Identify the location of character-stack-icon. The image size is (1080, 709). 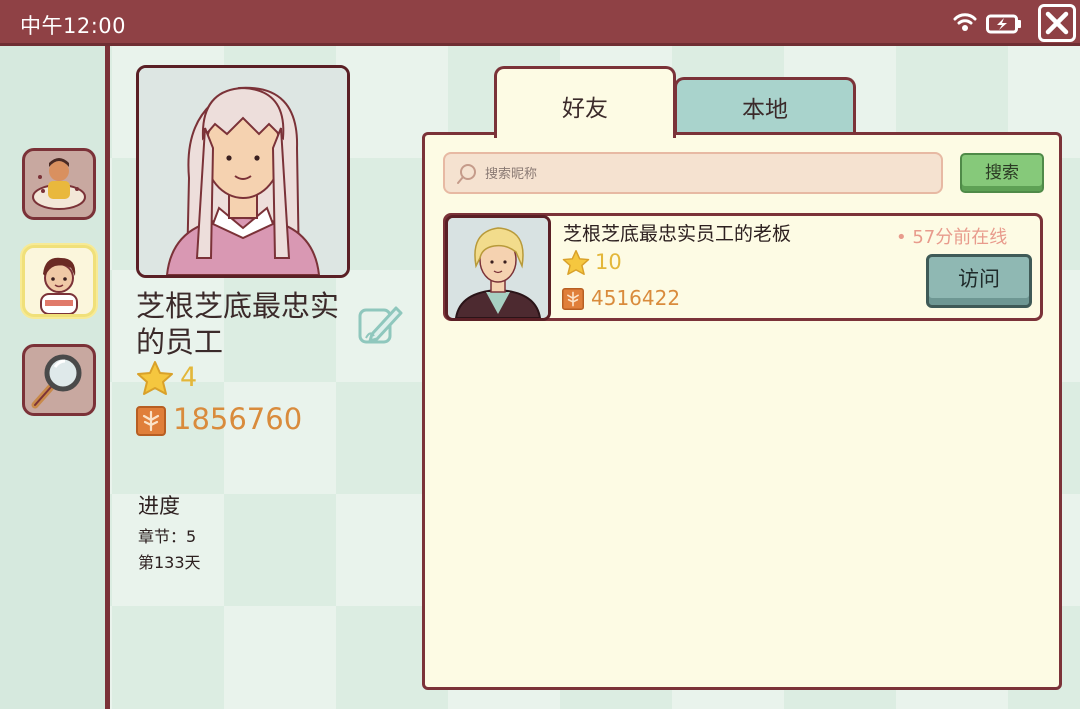
(59, 184).